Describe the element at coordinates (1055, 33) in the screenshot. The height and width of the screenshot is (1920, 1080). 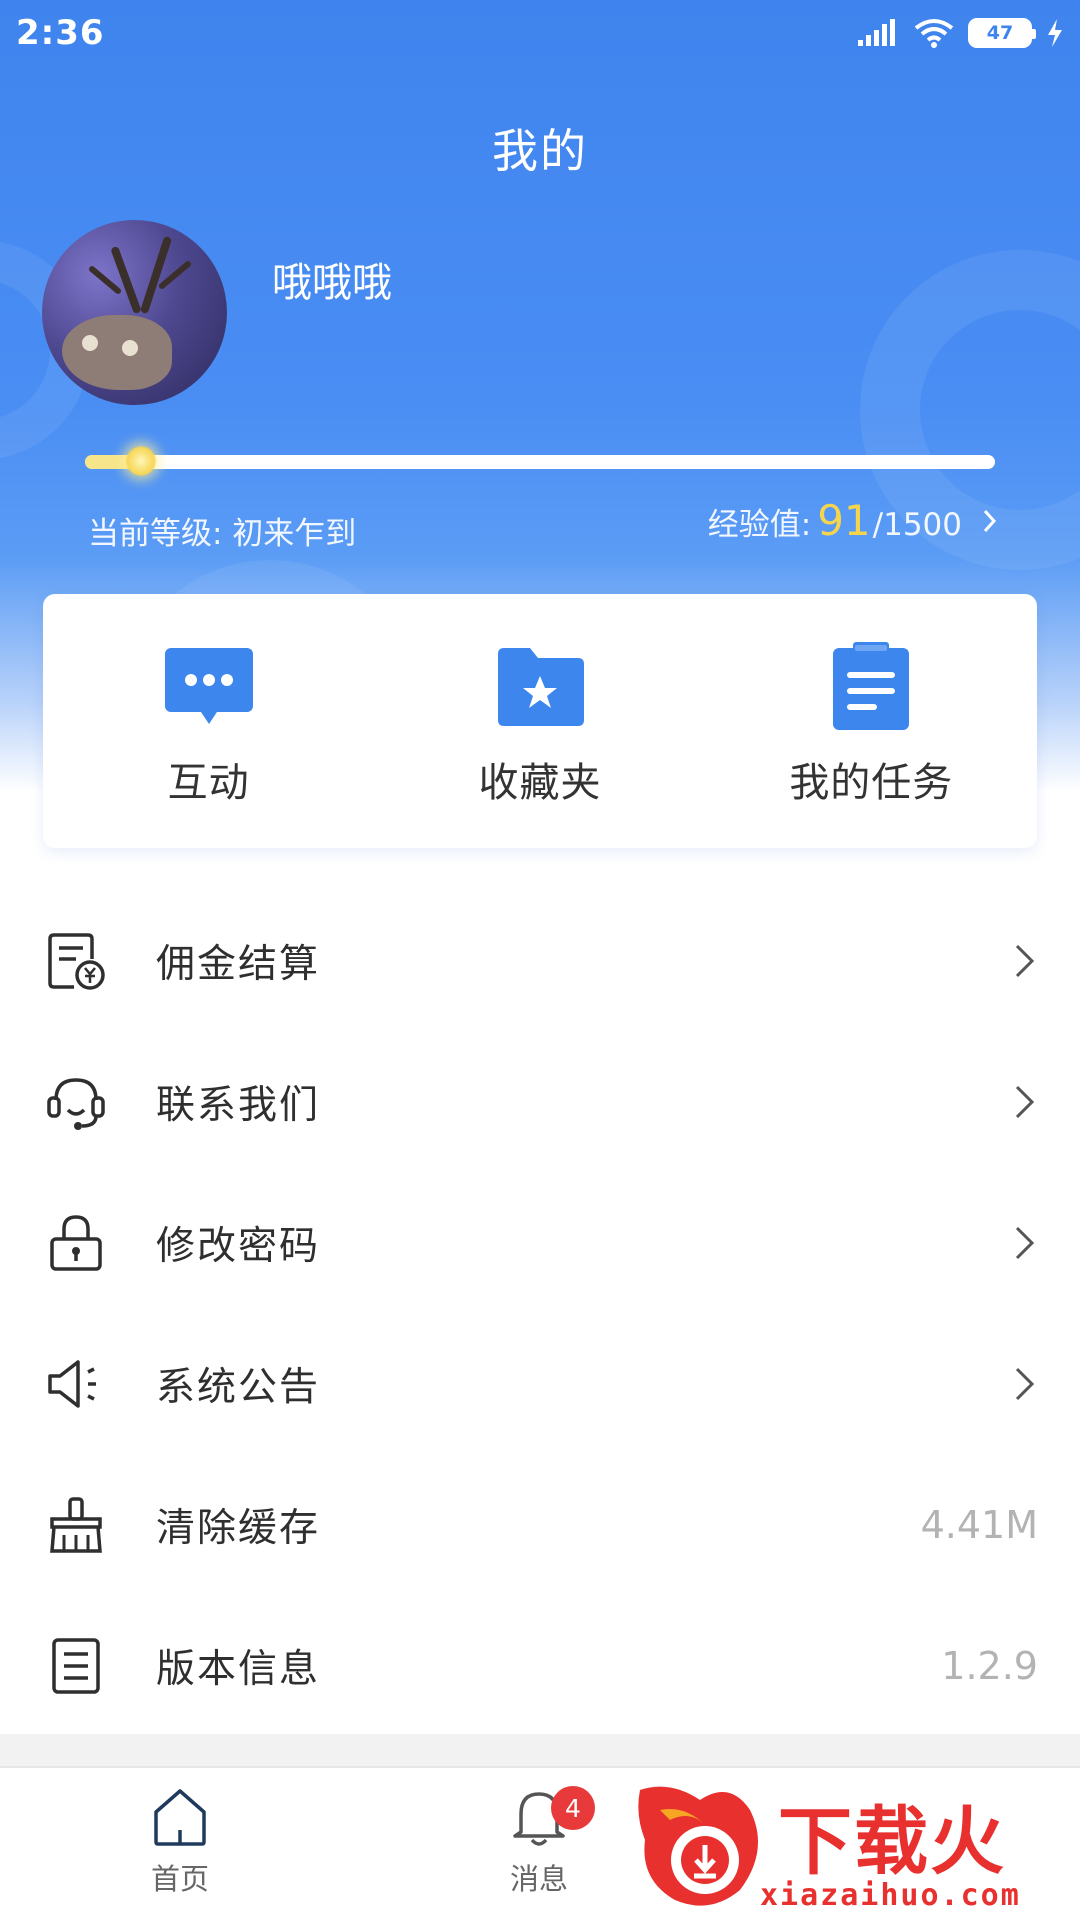
I see `charging-icon` at that location.